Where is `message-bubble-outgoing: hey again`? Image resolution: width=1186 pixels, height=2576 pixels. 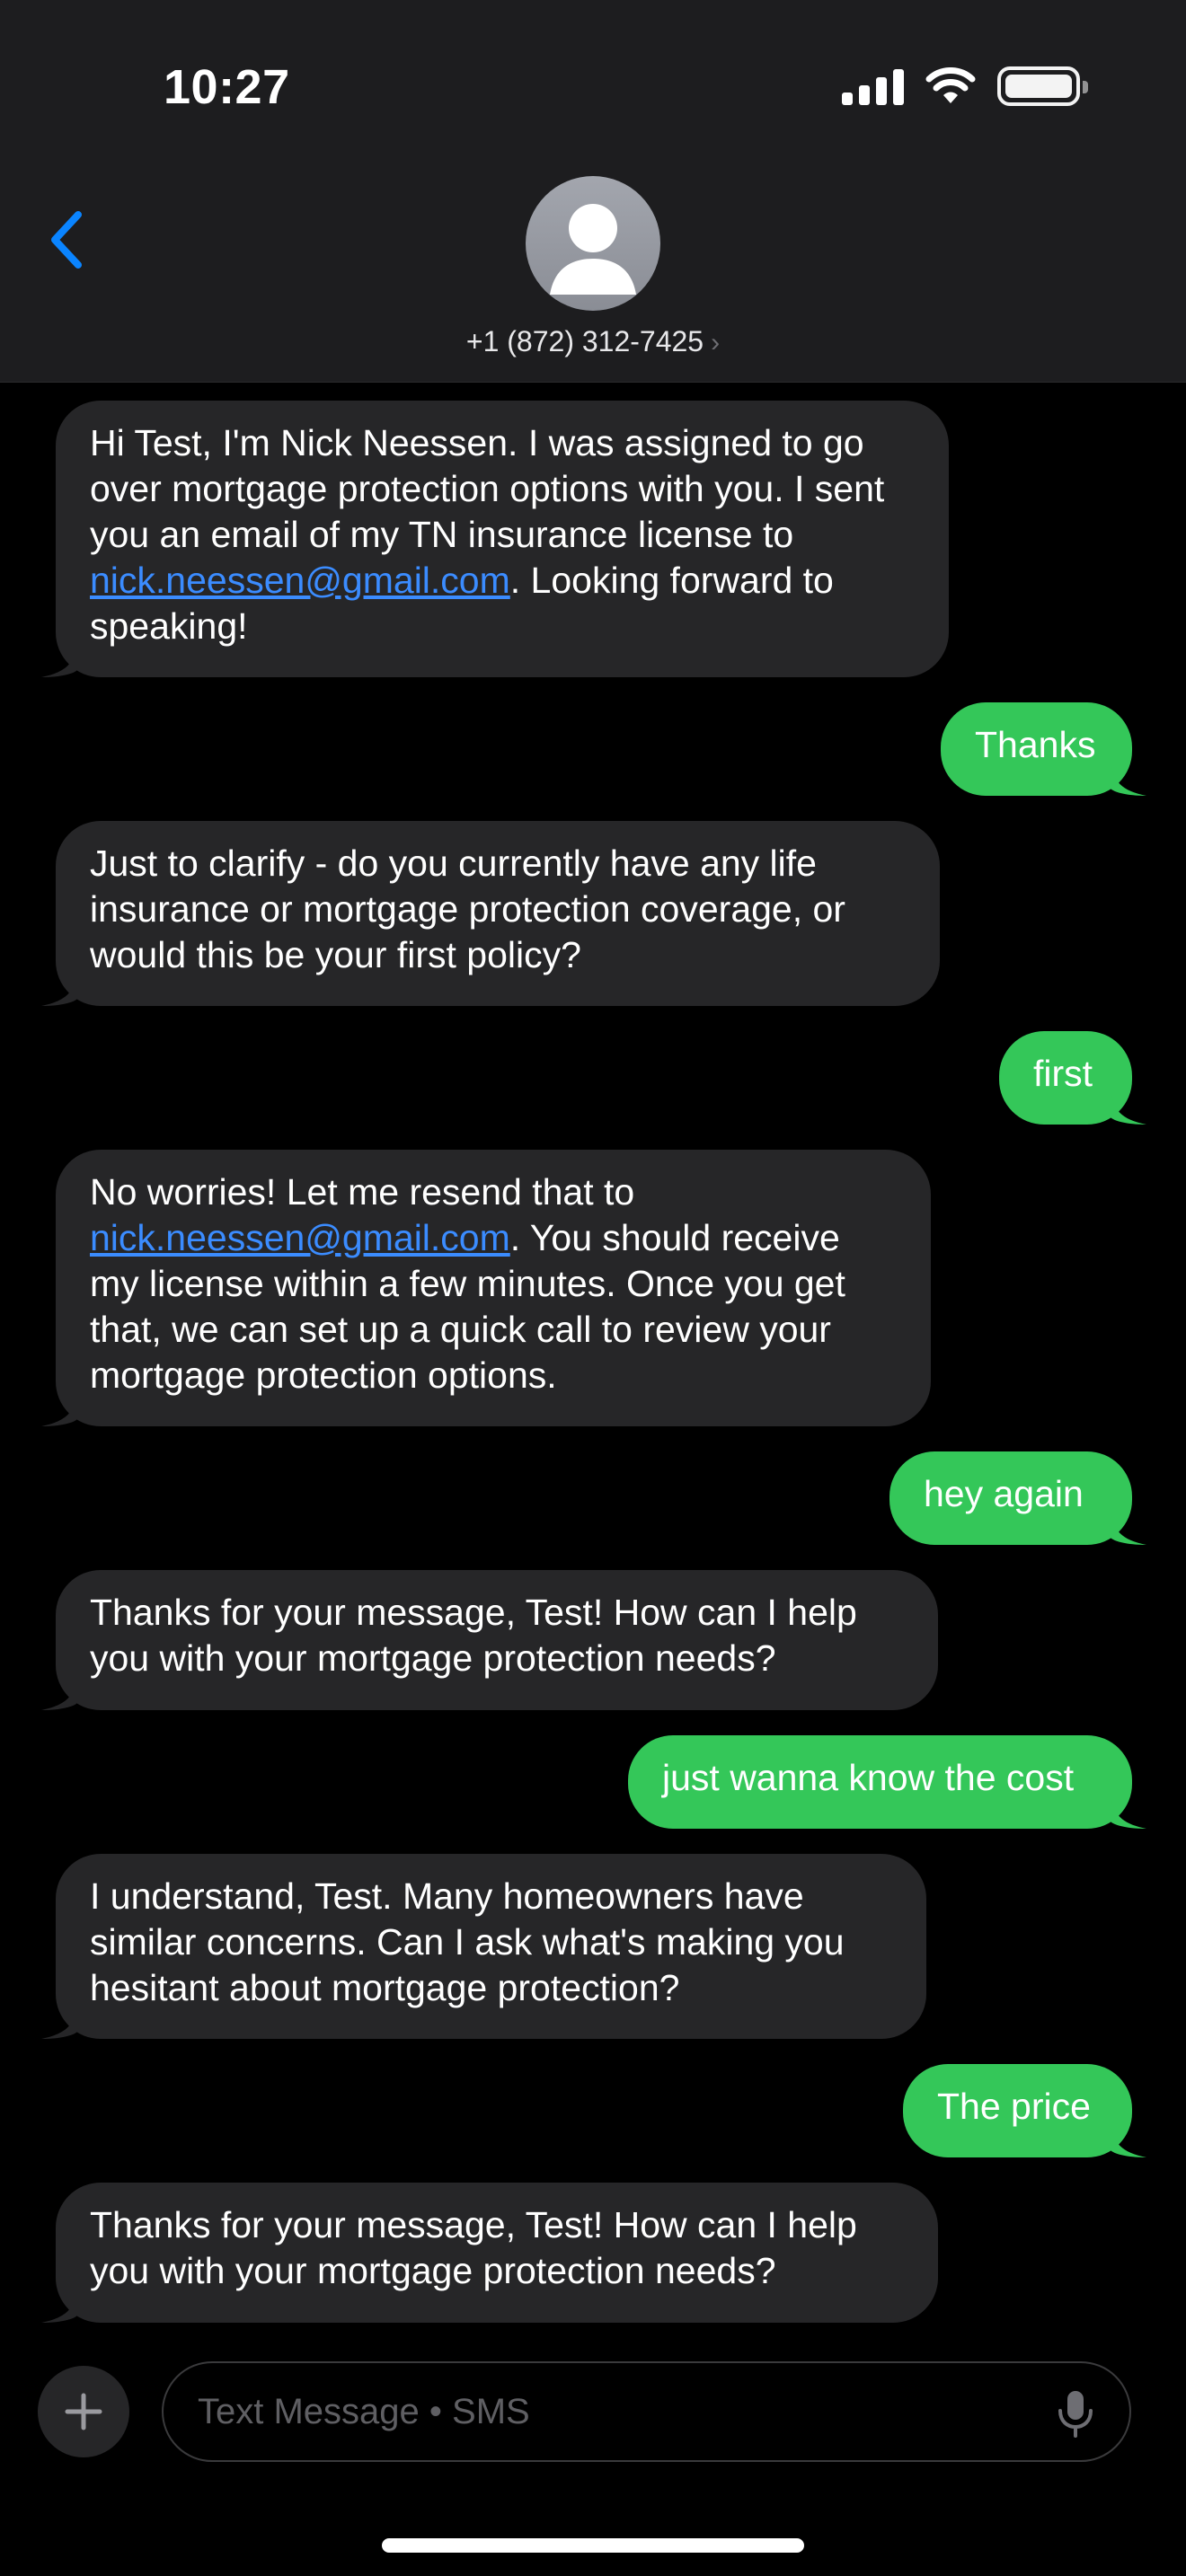 message-bubble-outgoing: hey again is located at coordinates (1018, 1498).